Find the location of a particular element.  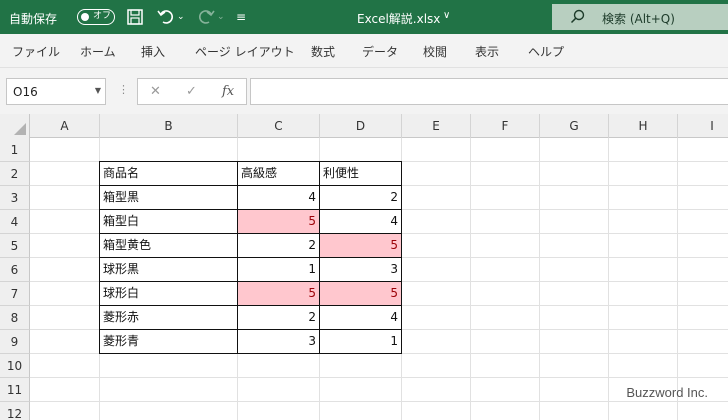

table-header-cell: 高級感 is located at coordinates (278, 174).